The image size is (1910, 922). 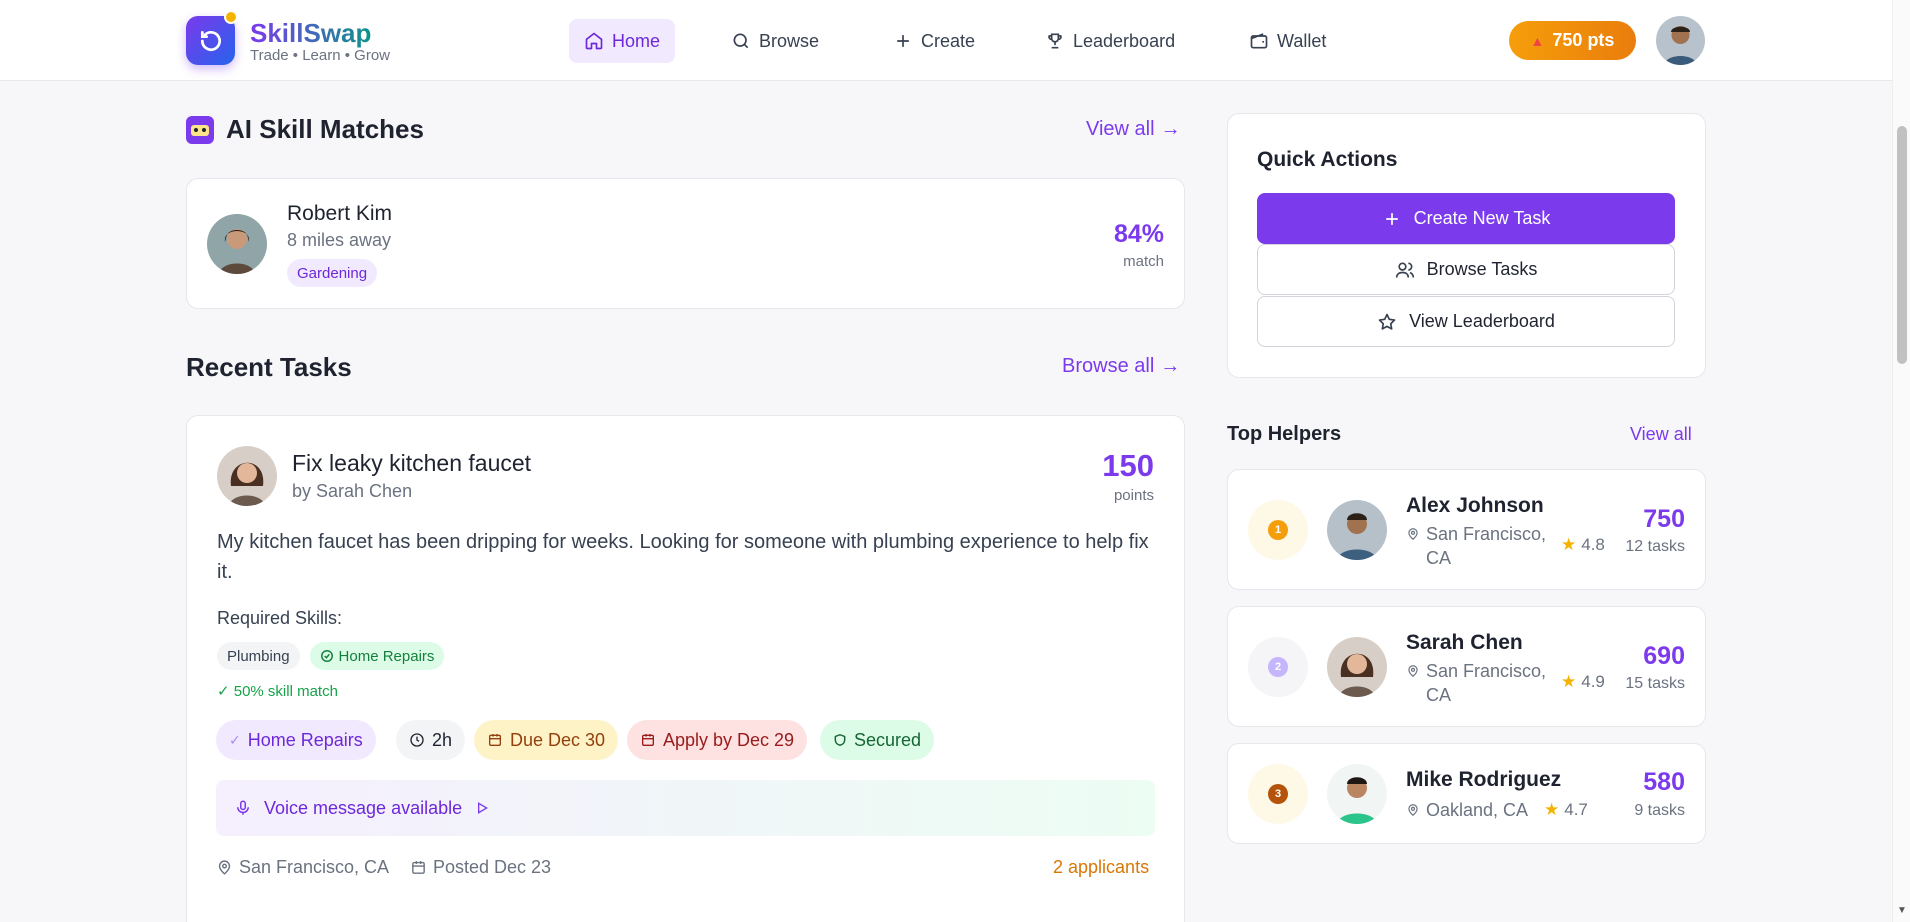 What do you see at coordinates (492, 867) in the screenshot?
I see `task-posted-label: Posted Dec 23` at bounding box center [492, 867].